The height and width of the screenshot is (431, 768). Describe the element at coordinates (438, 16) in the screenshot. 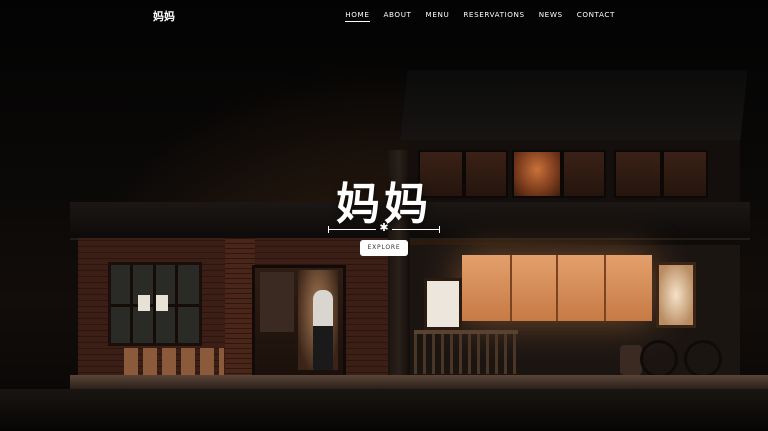

I see `nav-item-menu: MENU` at that location.